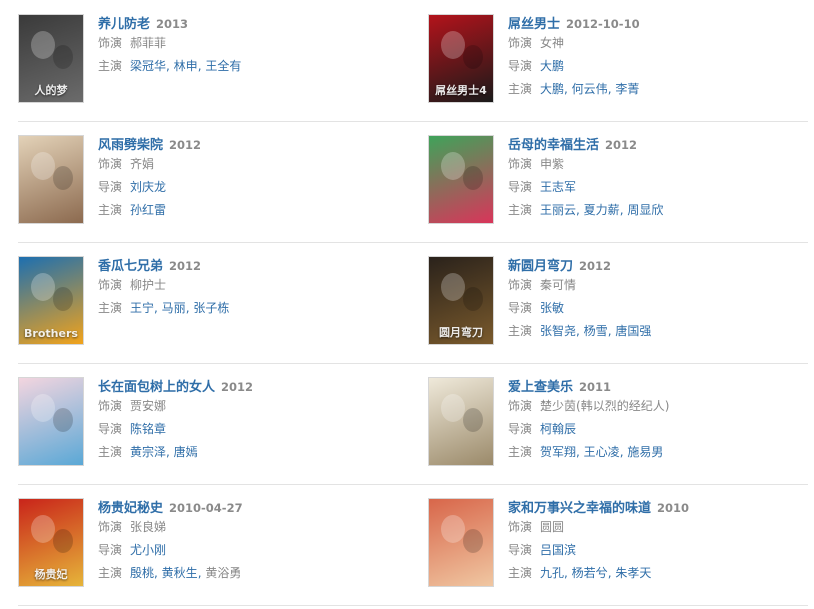  What do you see at coordinates (558, 429) in the screenshot?
I see `director-link: 柯翰辰` at bounding box center [558, 429].